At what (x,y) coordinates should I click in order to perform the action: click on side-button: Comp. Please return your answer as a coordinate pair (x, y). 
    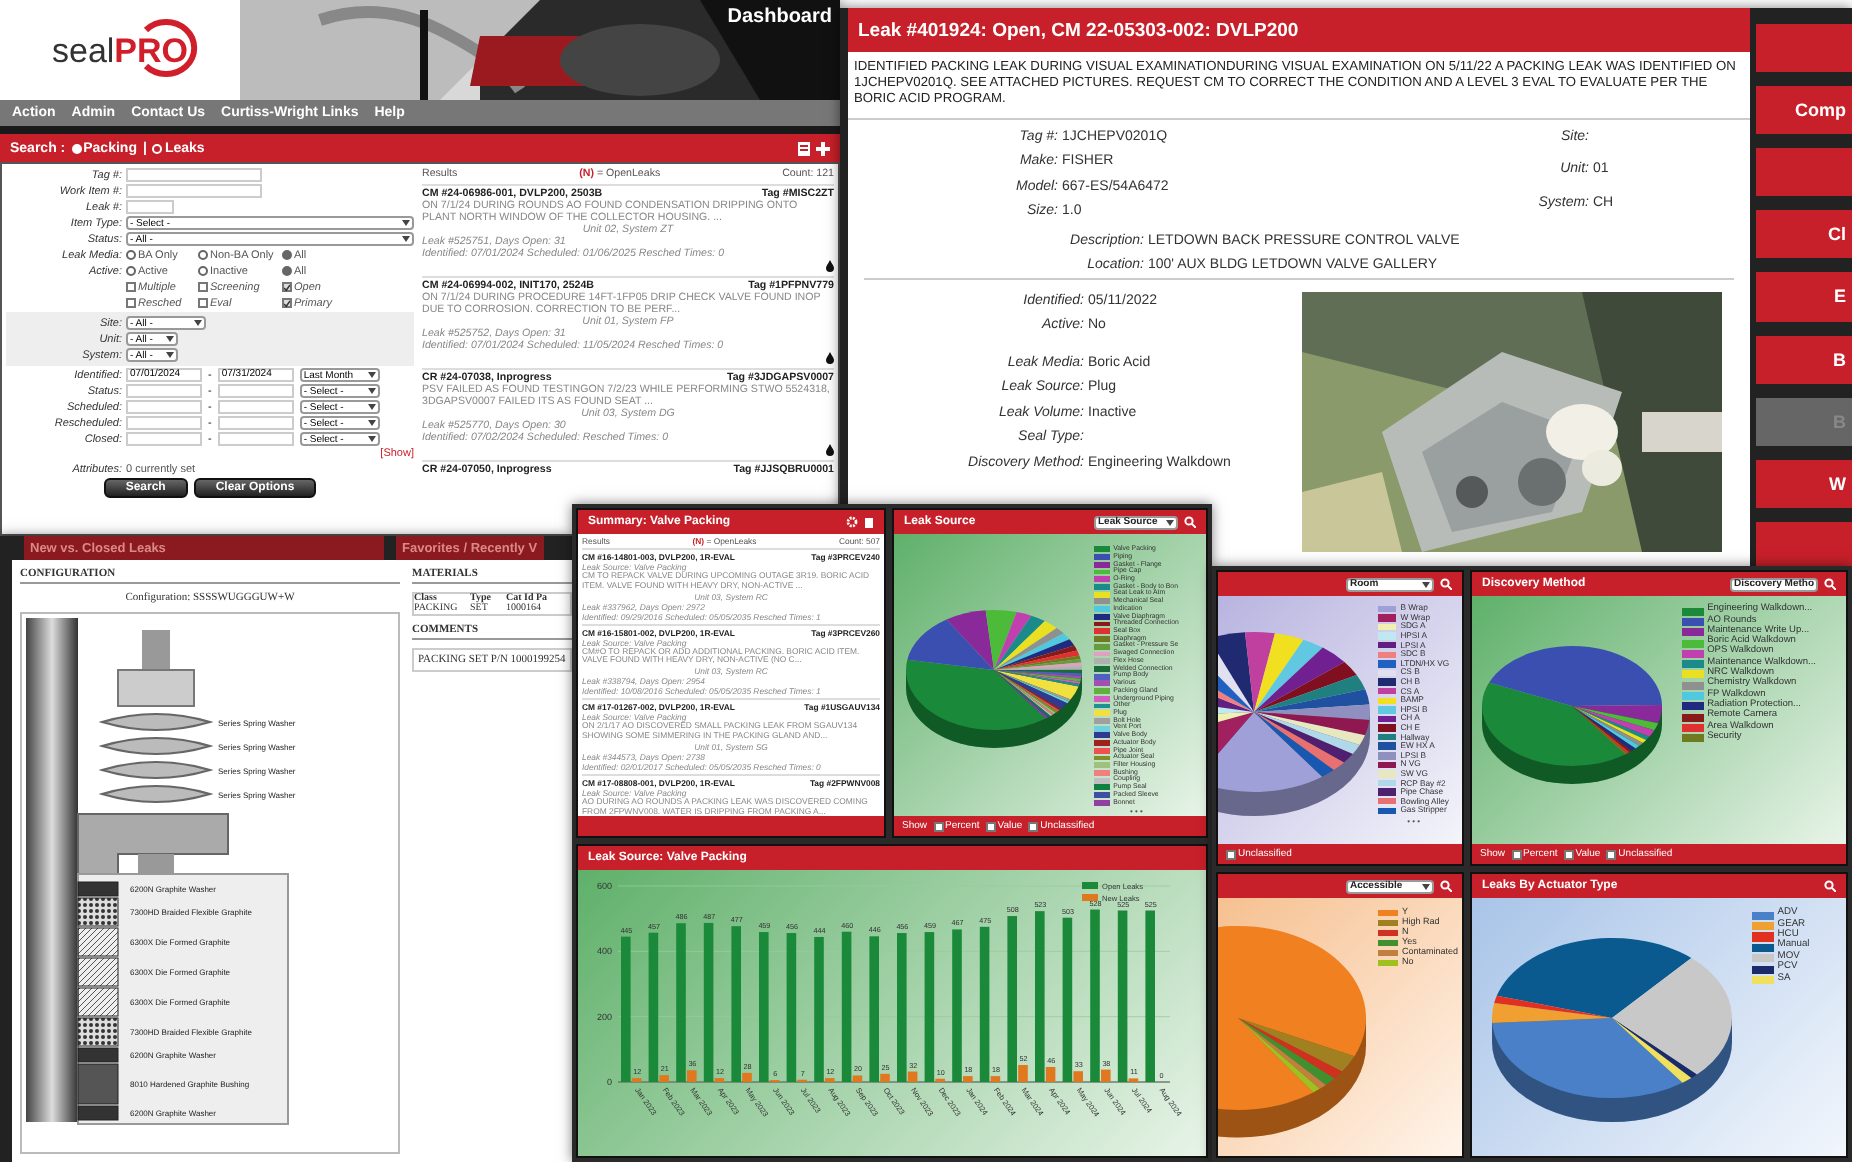
    Looking at the image, I should click on (1804, 110).